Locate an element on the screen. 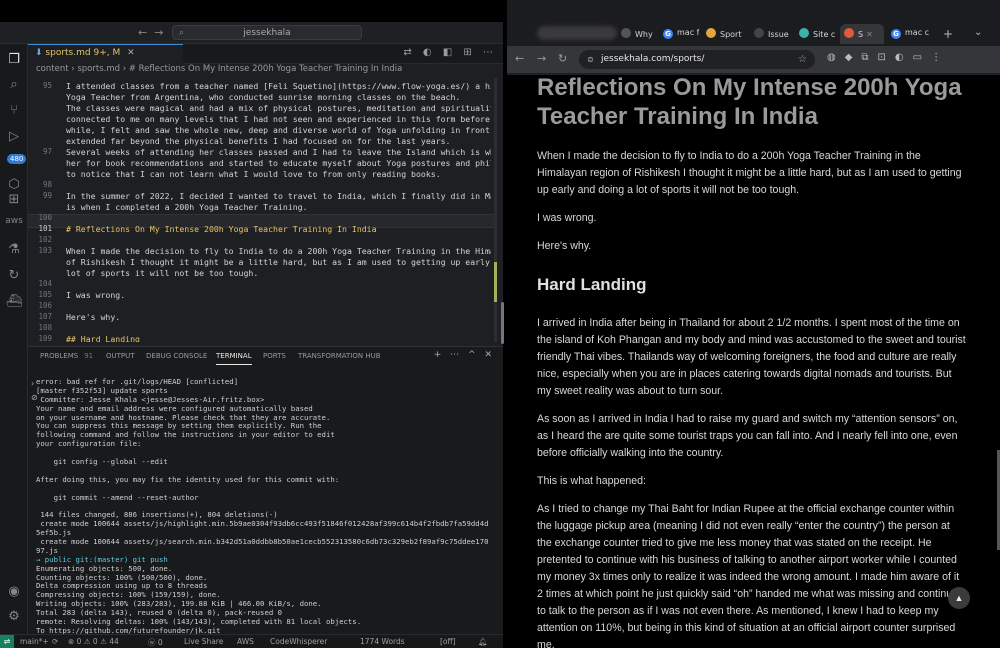 The image size is (1000, 648). bell-icon: 🔔︎ is located at coordinates (483, 641).